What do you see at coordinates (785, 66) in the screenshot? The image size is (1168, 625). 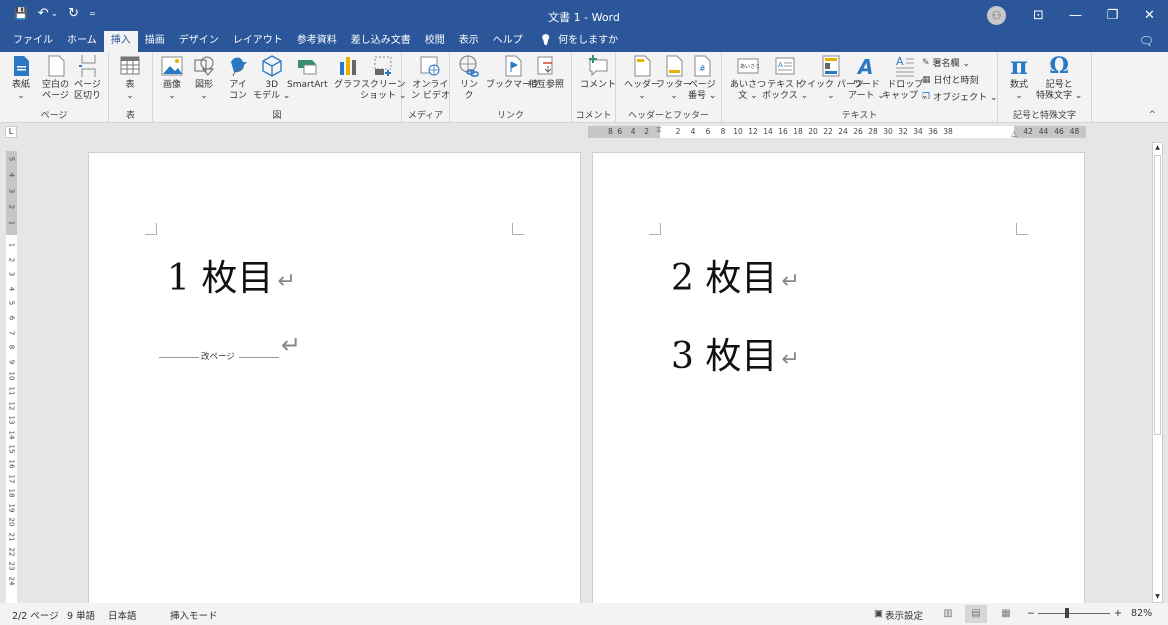 I see `text-box-icon: A` at bounding box center [785, 66].